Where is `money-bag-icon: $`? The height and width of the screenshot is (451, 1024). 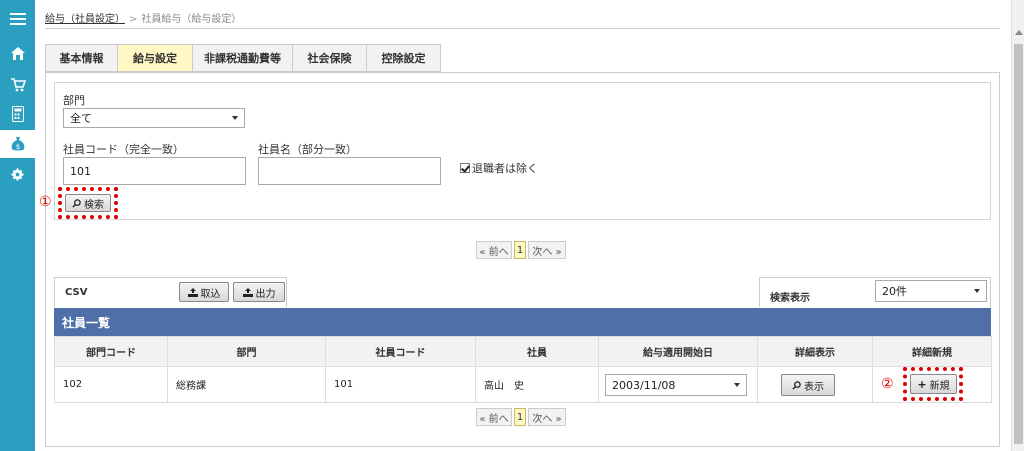
money-bag-icon: $ is located at coordinates (17, 144).